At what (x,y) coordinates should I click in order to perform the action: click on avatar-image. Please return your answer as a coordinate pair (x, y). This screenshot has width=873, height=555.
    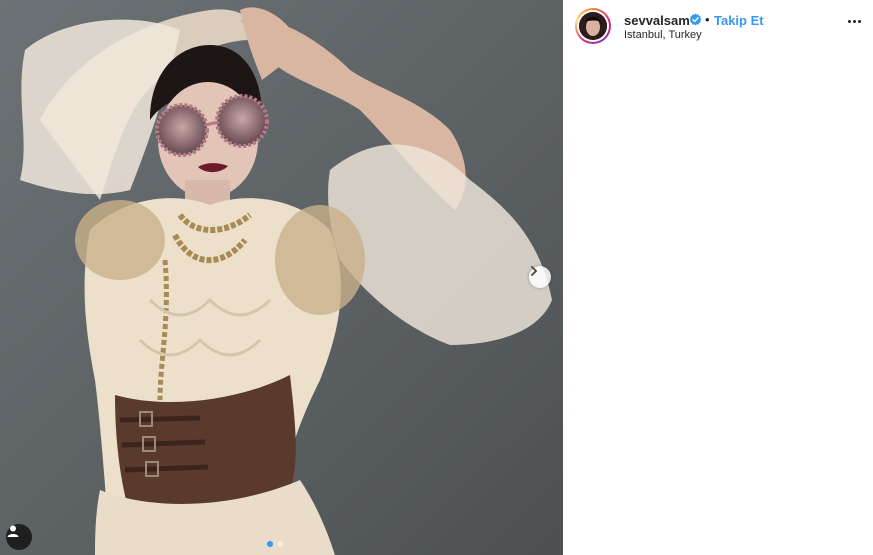
    Looking at the image, I should click on (593, 26).